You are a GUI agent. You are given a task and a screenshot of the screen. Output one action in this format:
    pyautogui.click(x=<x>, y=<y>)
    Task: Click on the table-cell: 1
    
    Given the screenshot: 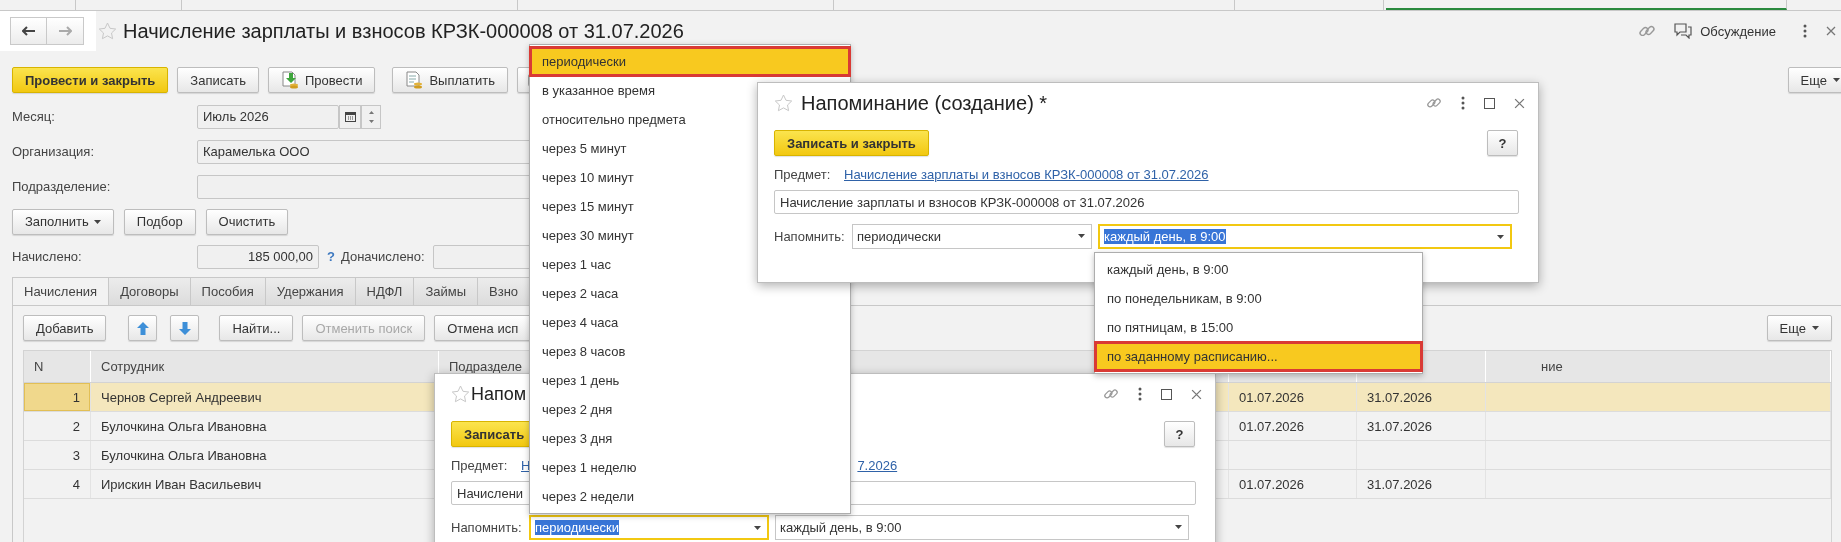 What is the action you would take?
    pyautogui.click(x=57, y=397)
    